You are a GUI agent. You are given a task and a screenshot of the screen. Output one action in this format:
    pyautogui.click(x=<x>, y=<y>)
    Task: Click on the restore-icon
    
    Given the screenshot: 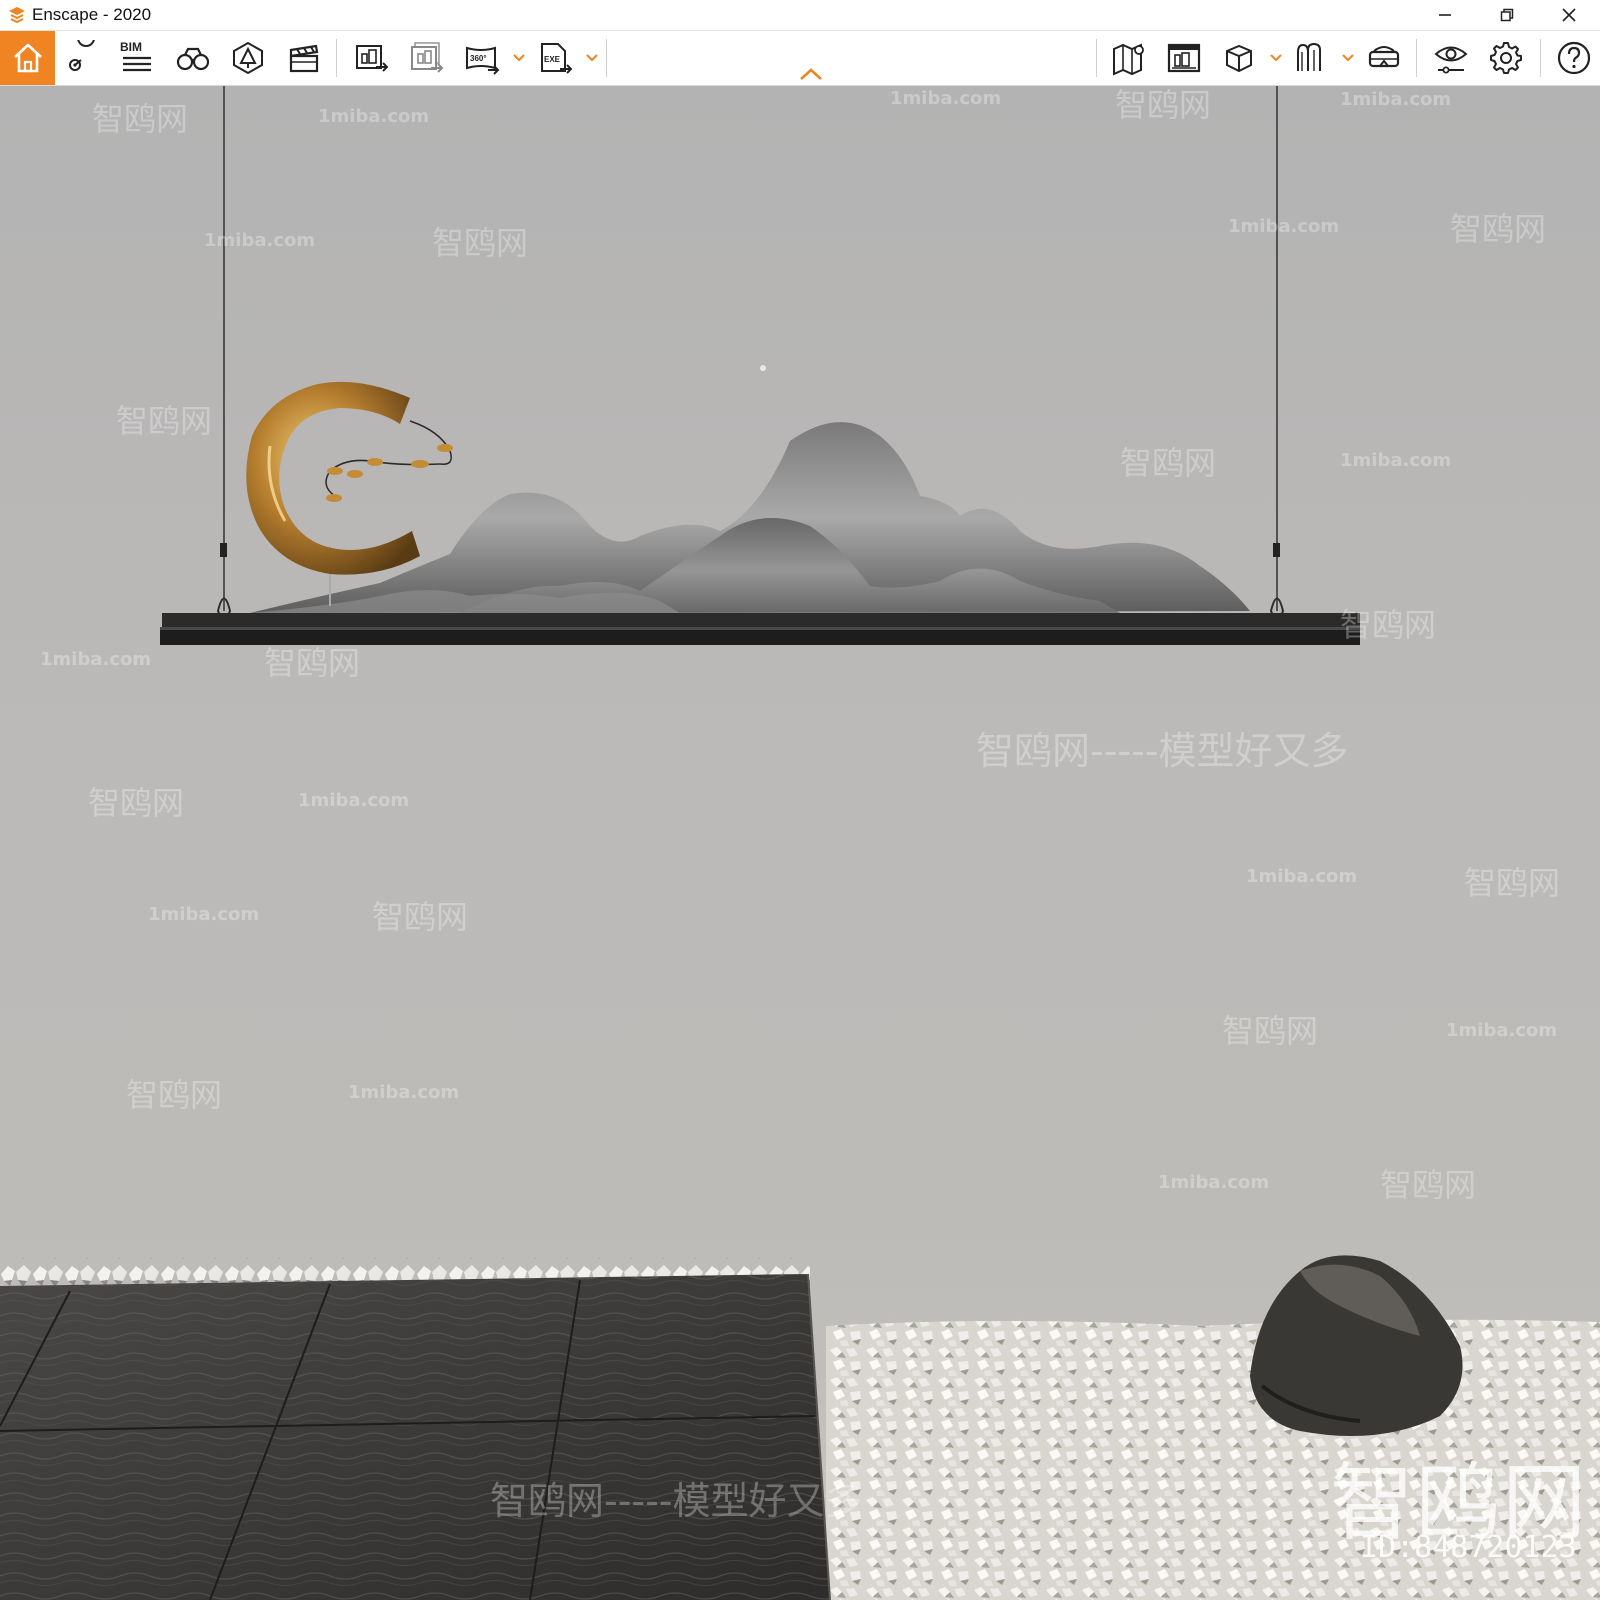 What is the action you would take?
    pyautogui.click(x=1507, y=15)
    